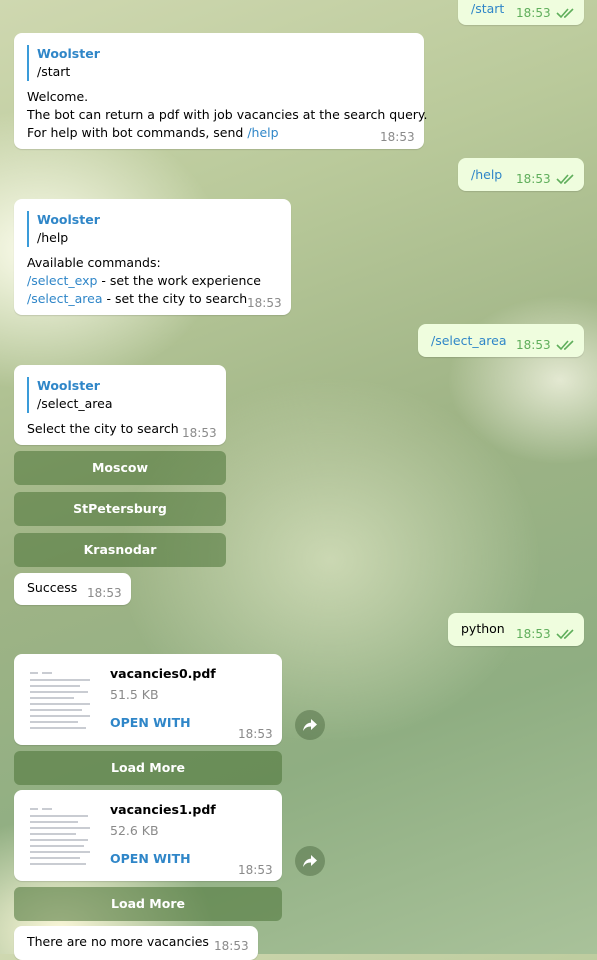 This screenshot has width=597, height=960. Describe the element at coordinates (487, 9) in the screenshot. I see `command-link-start: /start` at that location.